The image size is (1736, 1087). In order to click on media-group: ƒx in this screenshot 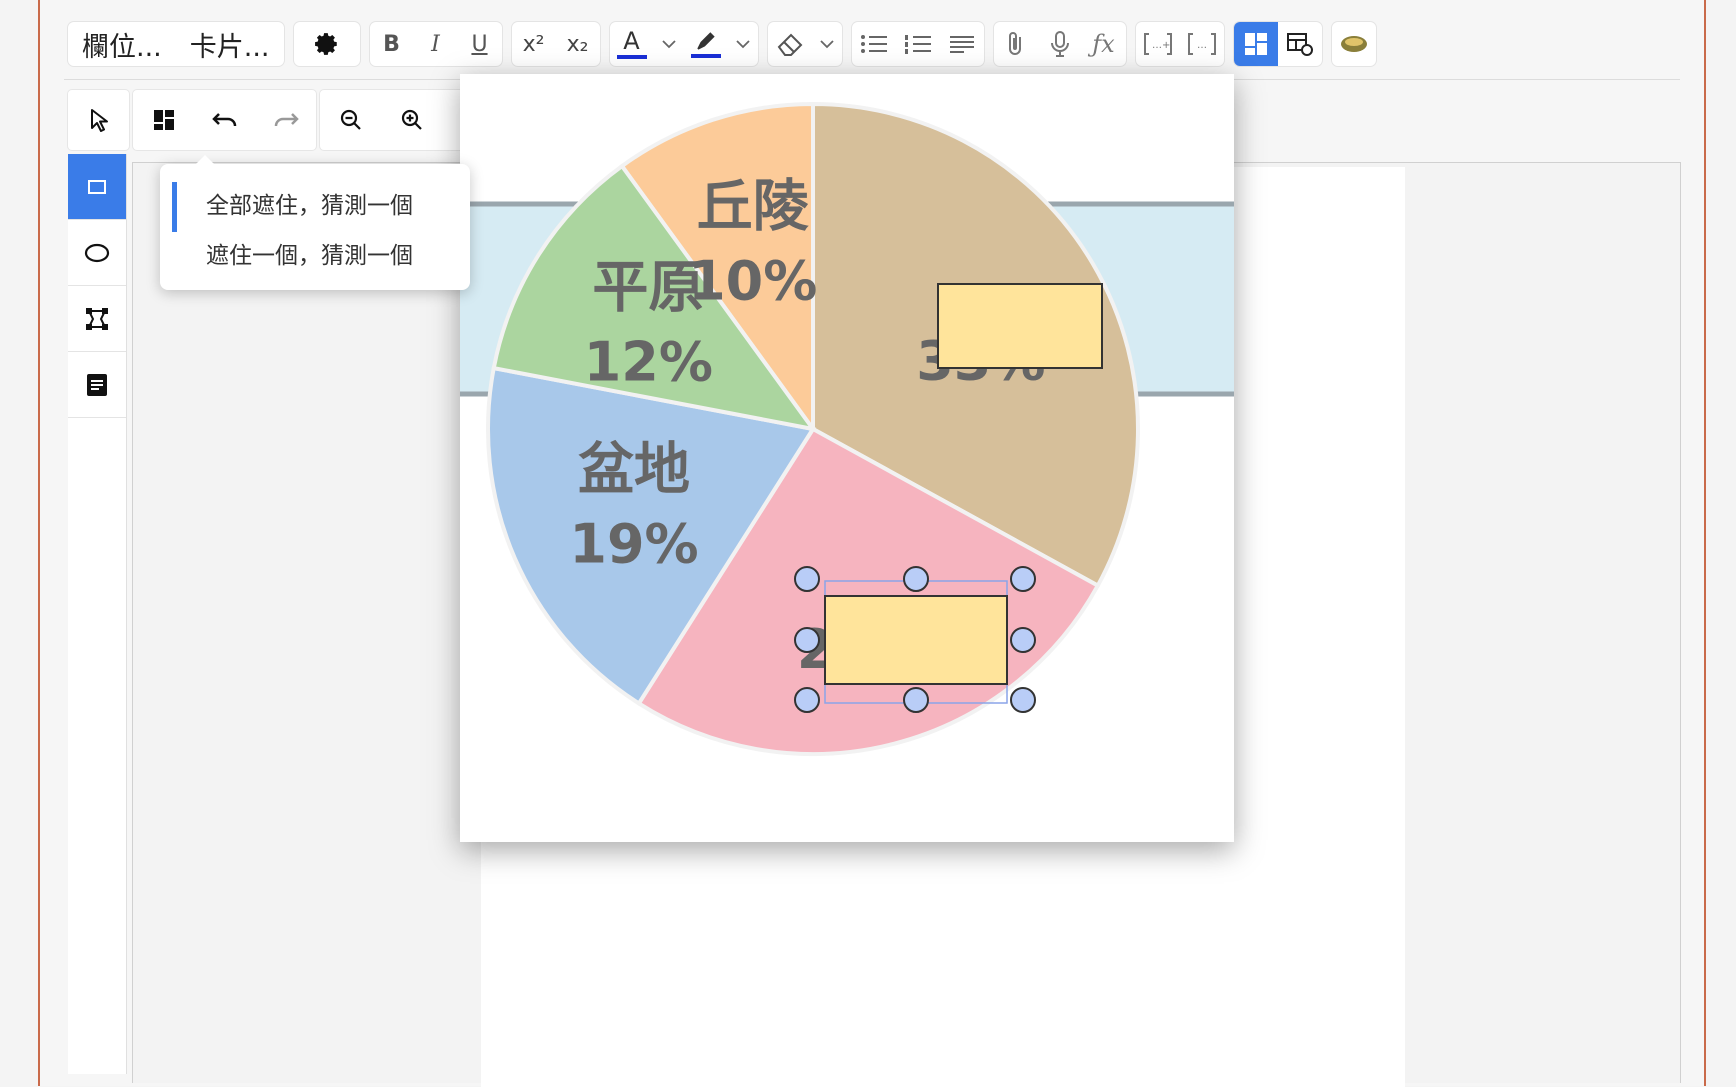, I will do `click(1059, 44)`.